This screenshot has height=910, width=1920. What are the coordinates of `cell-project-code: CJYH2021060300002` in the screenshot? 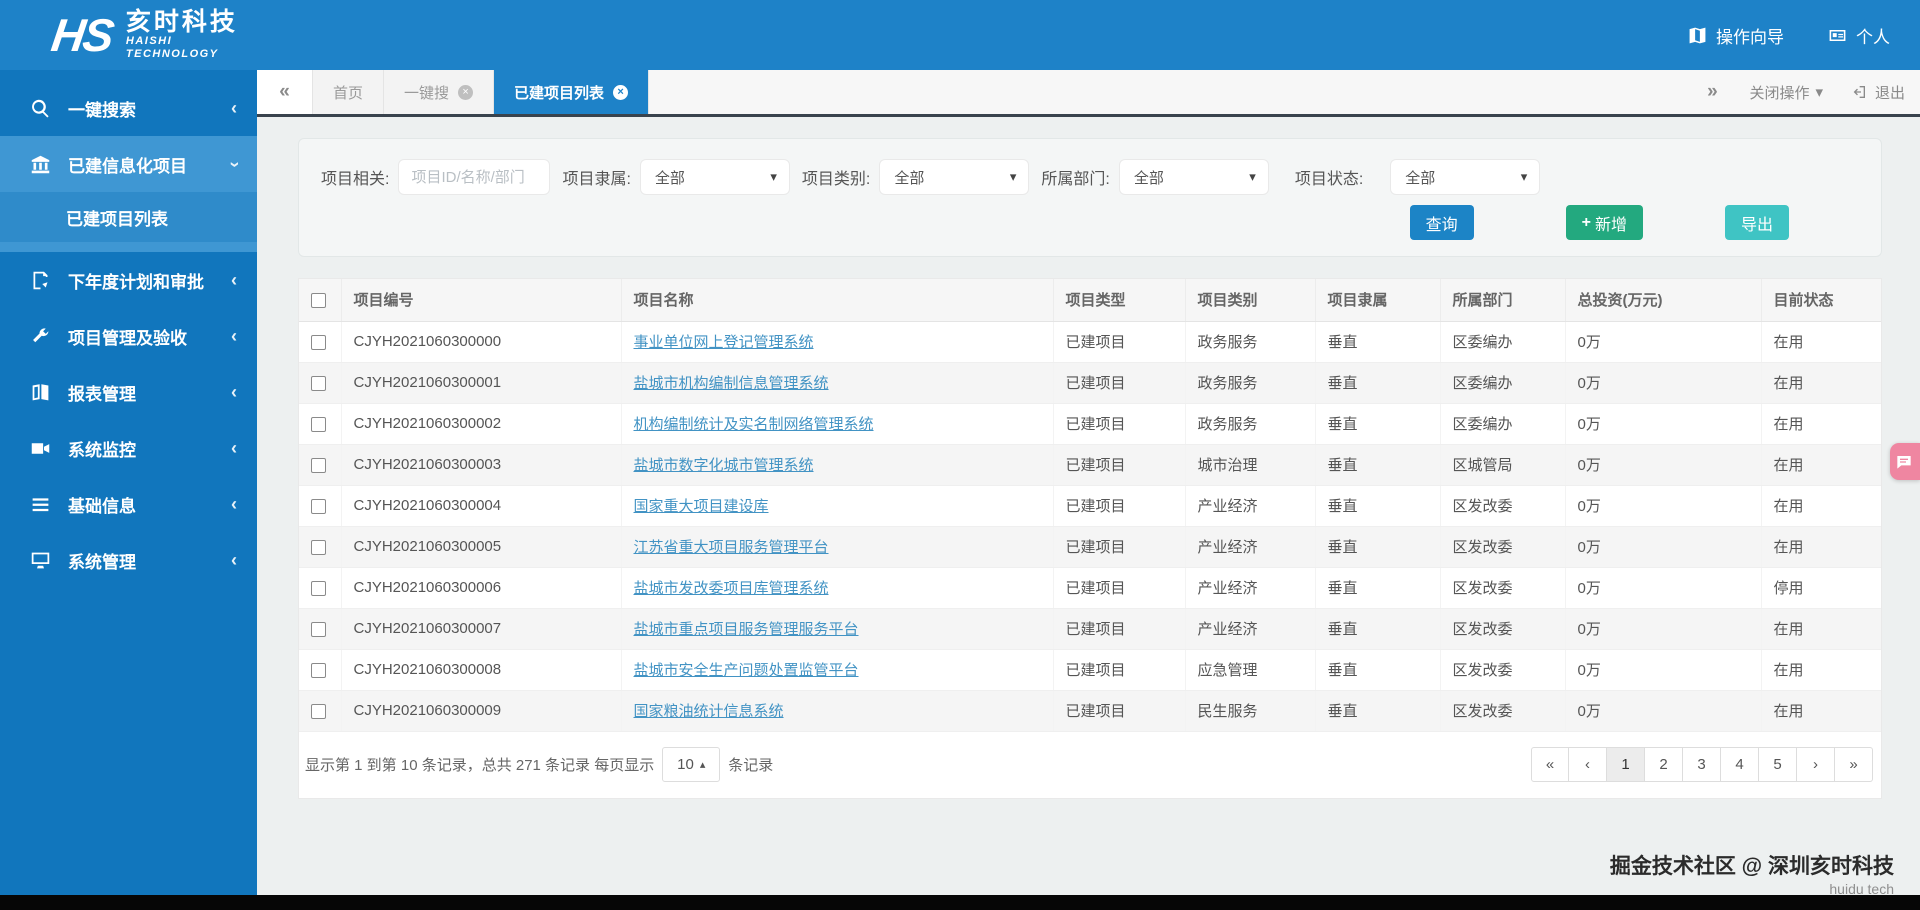 It's located at (481, 424).